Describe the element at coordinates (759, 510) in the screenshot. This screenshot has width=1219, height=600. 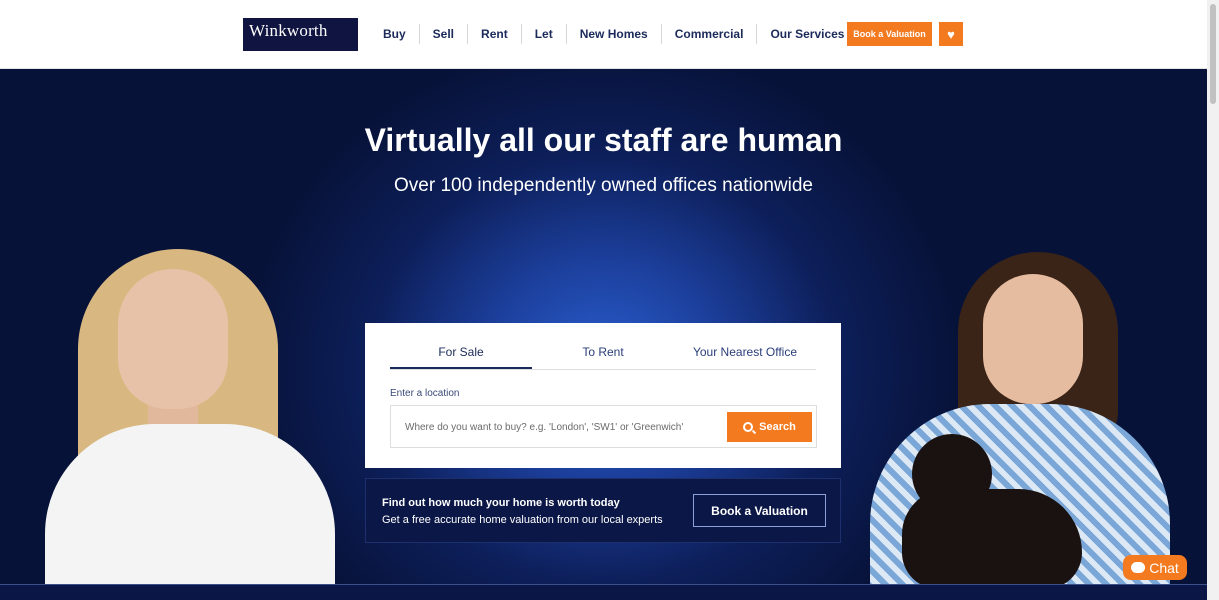
I see `book-valuation-cta: Book a Valuation` at that location.